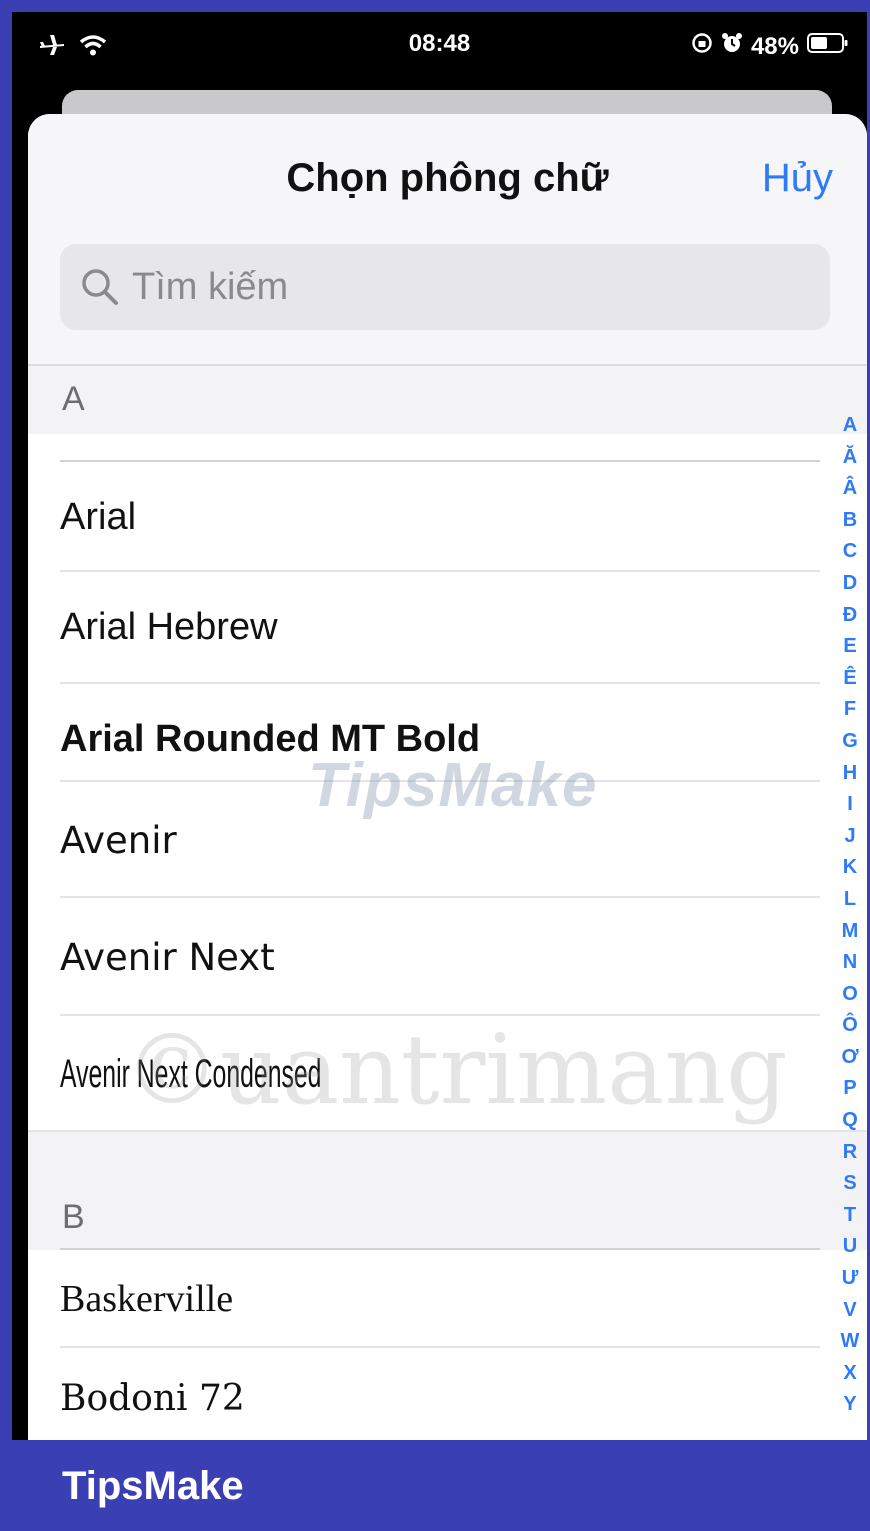 The width and height of the screenshot is (870, 1531). Describe the element at coordinates (774, 46) in the screenshot. I see `battery-percent: 48%` at that location.